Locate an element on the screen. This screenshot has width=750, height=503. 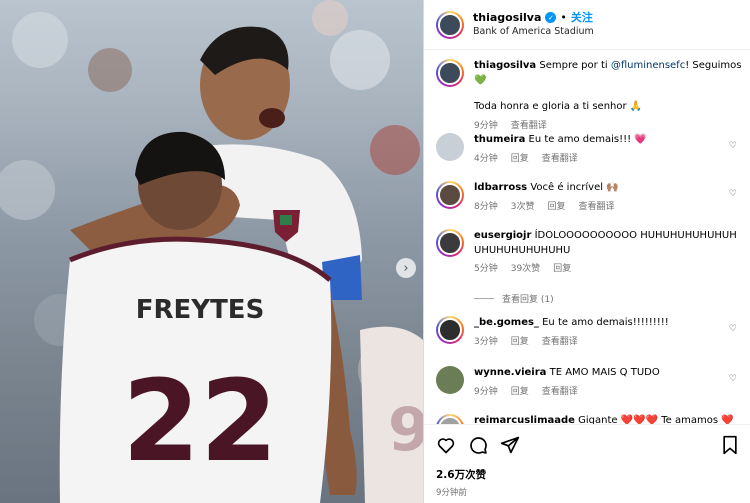
comment-text: Gigante ❤️❤️❤️ Te amamos ❤️ is located at coordinates (656, 419).